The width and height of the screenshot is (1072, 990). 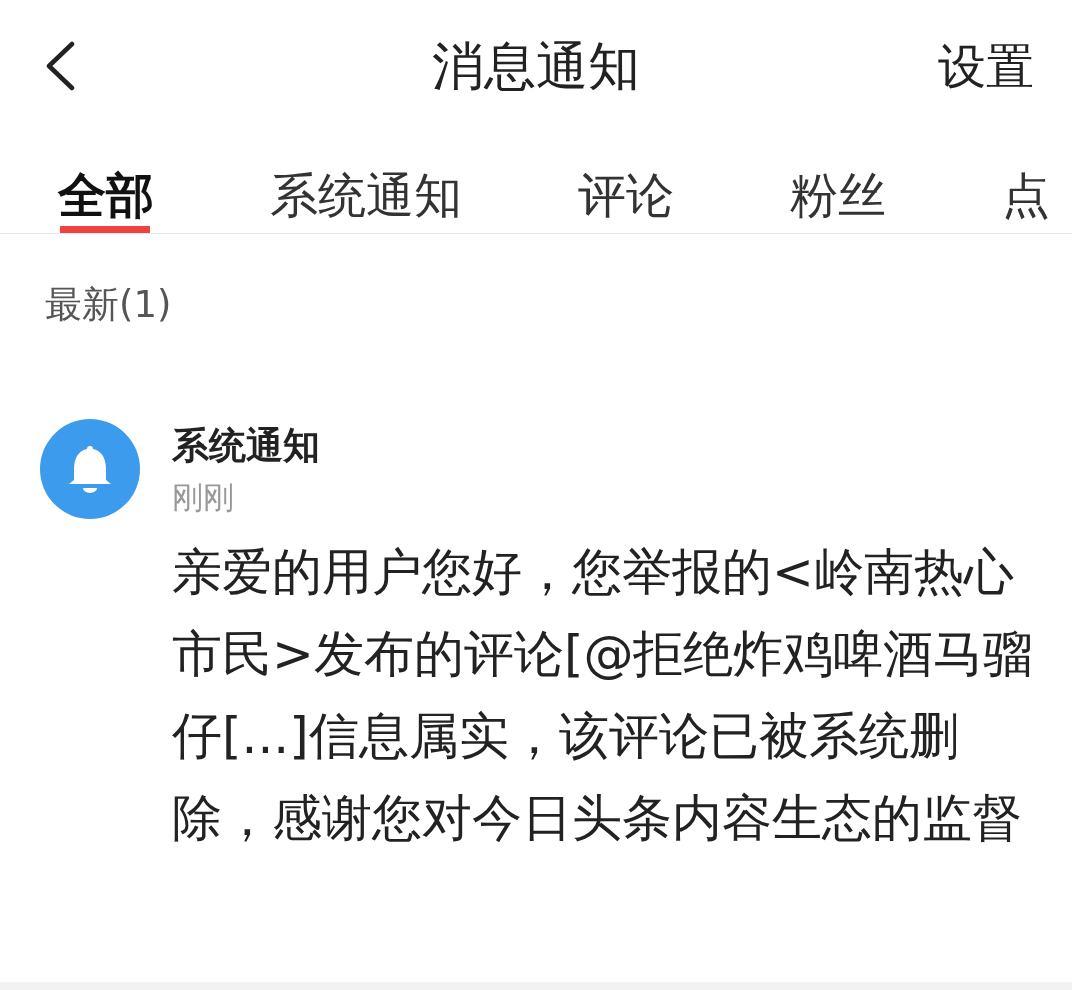 I want to click on tab: 评论, so click(x=626, y=182).